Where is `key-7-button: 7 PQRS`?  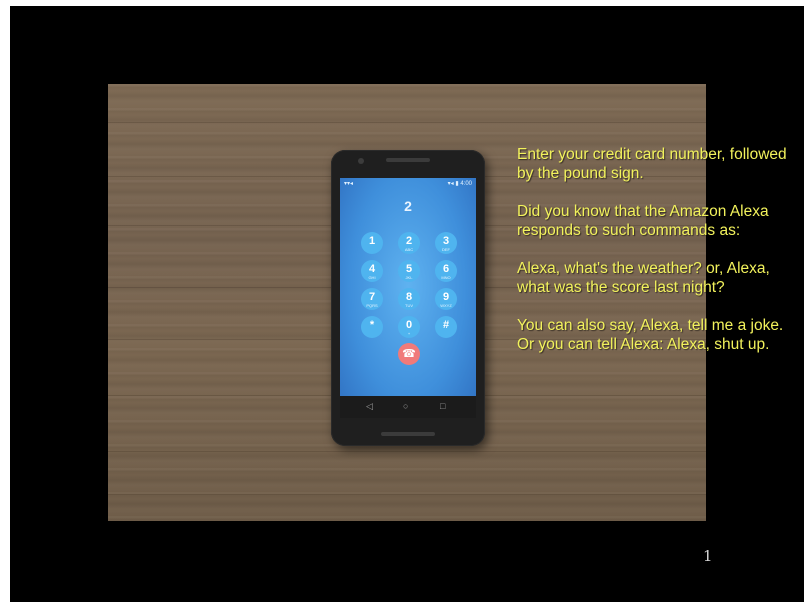
key-7-button: 7 PQRS is located at coordinates (372, 299).